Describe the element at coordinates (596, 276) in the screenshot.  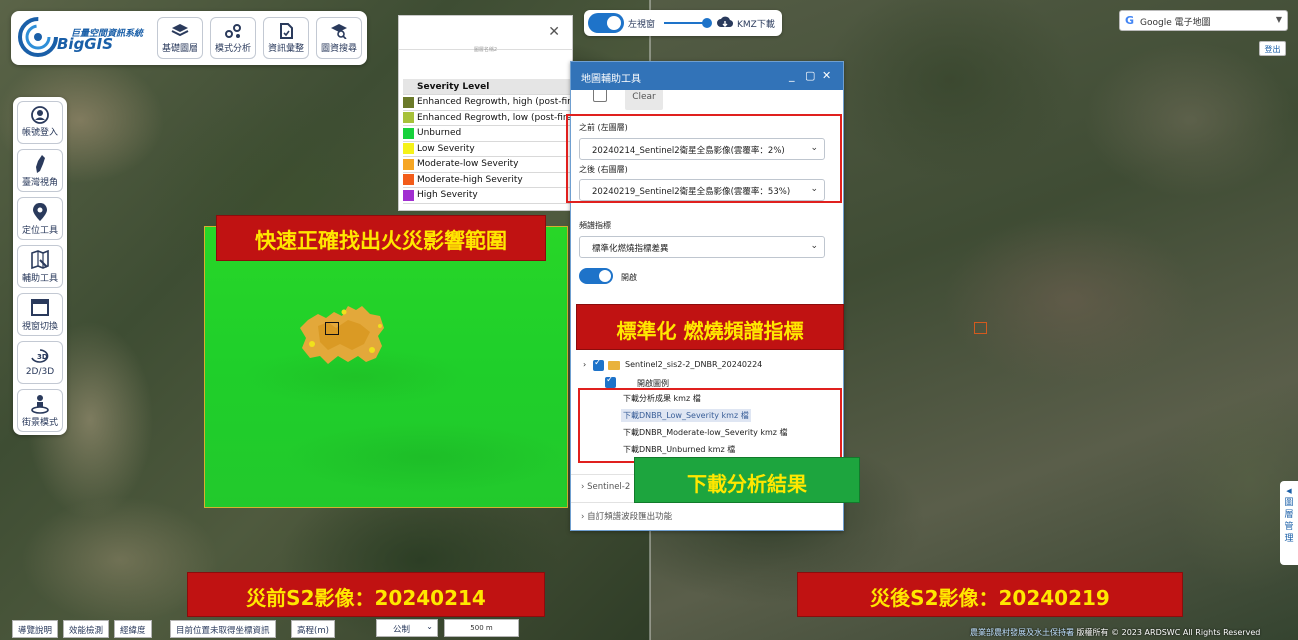
I see `enable-switch` at that location.